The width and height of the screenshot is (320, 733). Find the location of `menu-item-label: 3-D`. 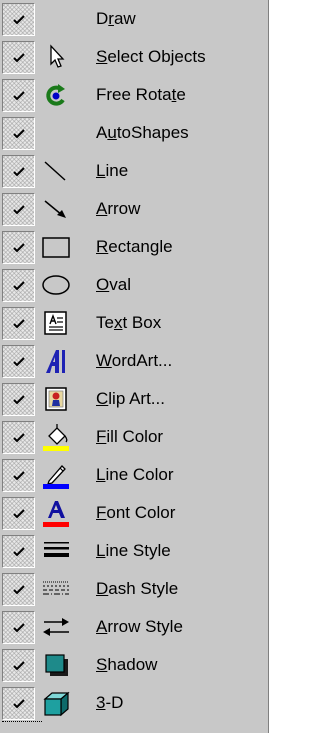

menu-item-label: 3-D is located at coordinates (110, 702).